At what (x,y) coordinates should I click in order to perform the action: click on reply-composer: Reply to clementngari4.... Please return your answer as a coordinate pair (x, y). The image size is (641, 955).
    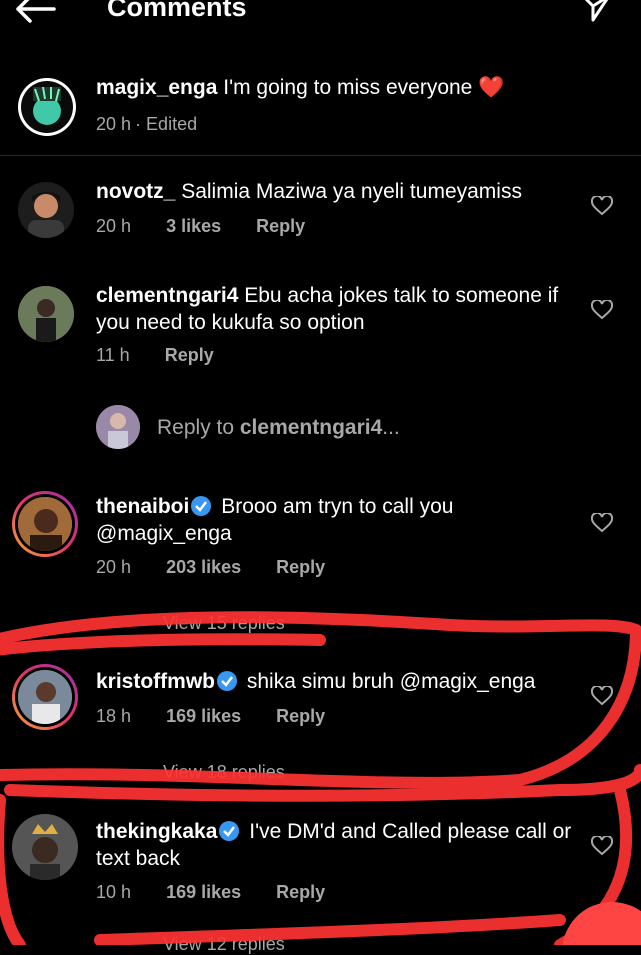
    Looking at the image, I should click on (320, 430).